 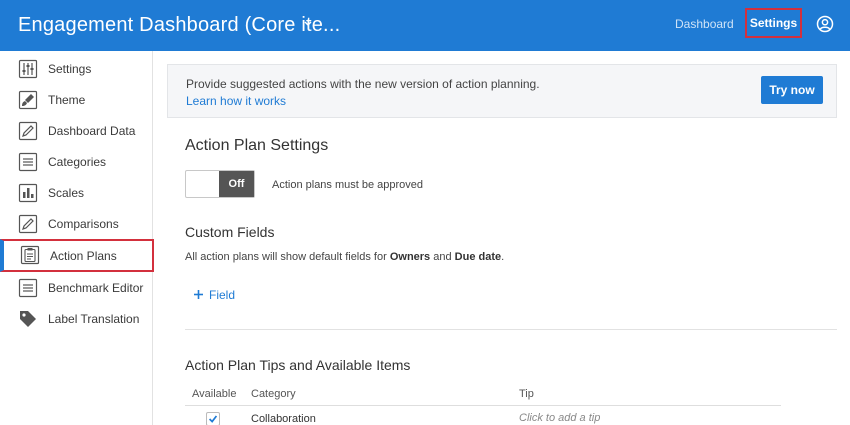 What do you see at coordinates (28, 193) in the screenshot?
I see `bar-chart-icon` at bounding box center [28, 193].